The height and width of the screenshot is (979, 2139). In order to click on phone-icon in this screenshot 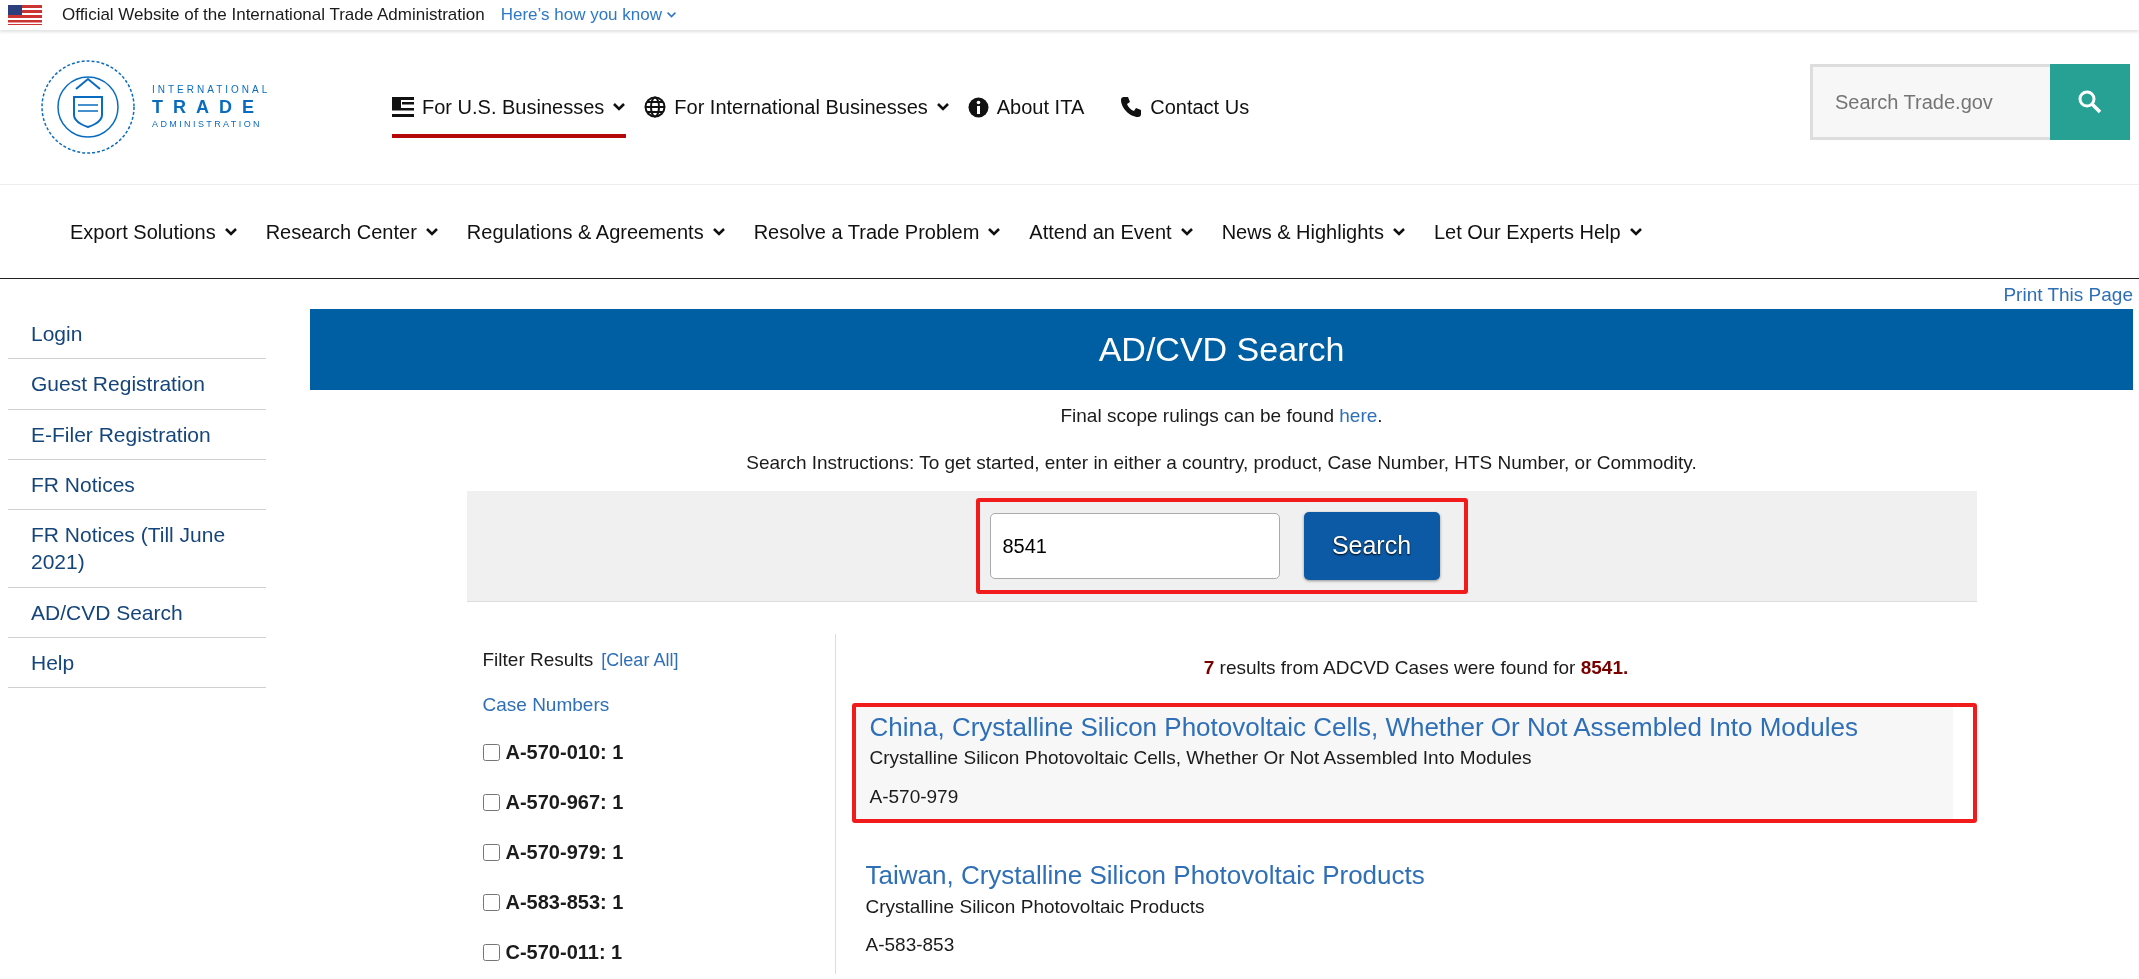, I will do `click(1131, 107)`.